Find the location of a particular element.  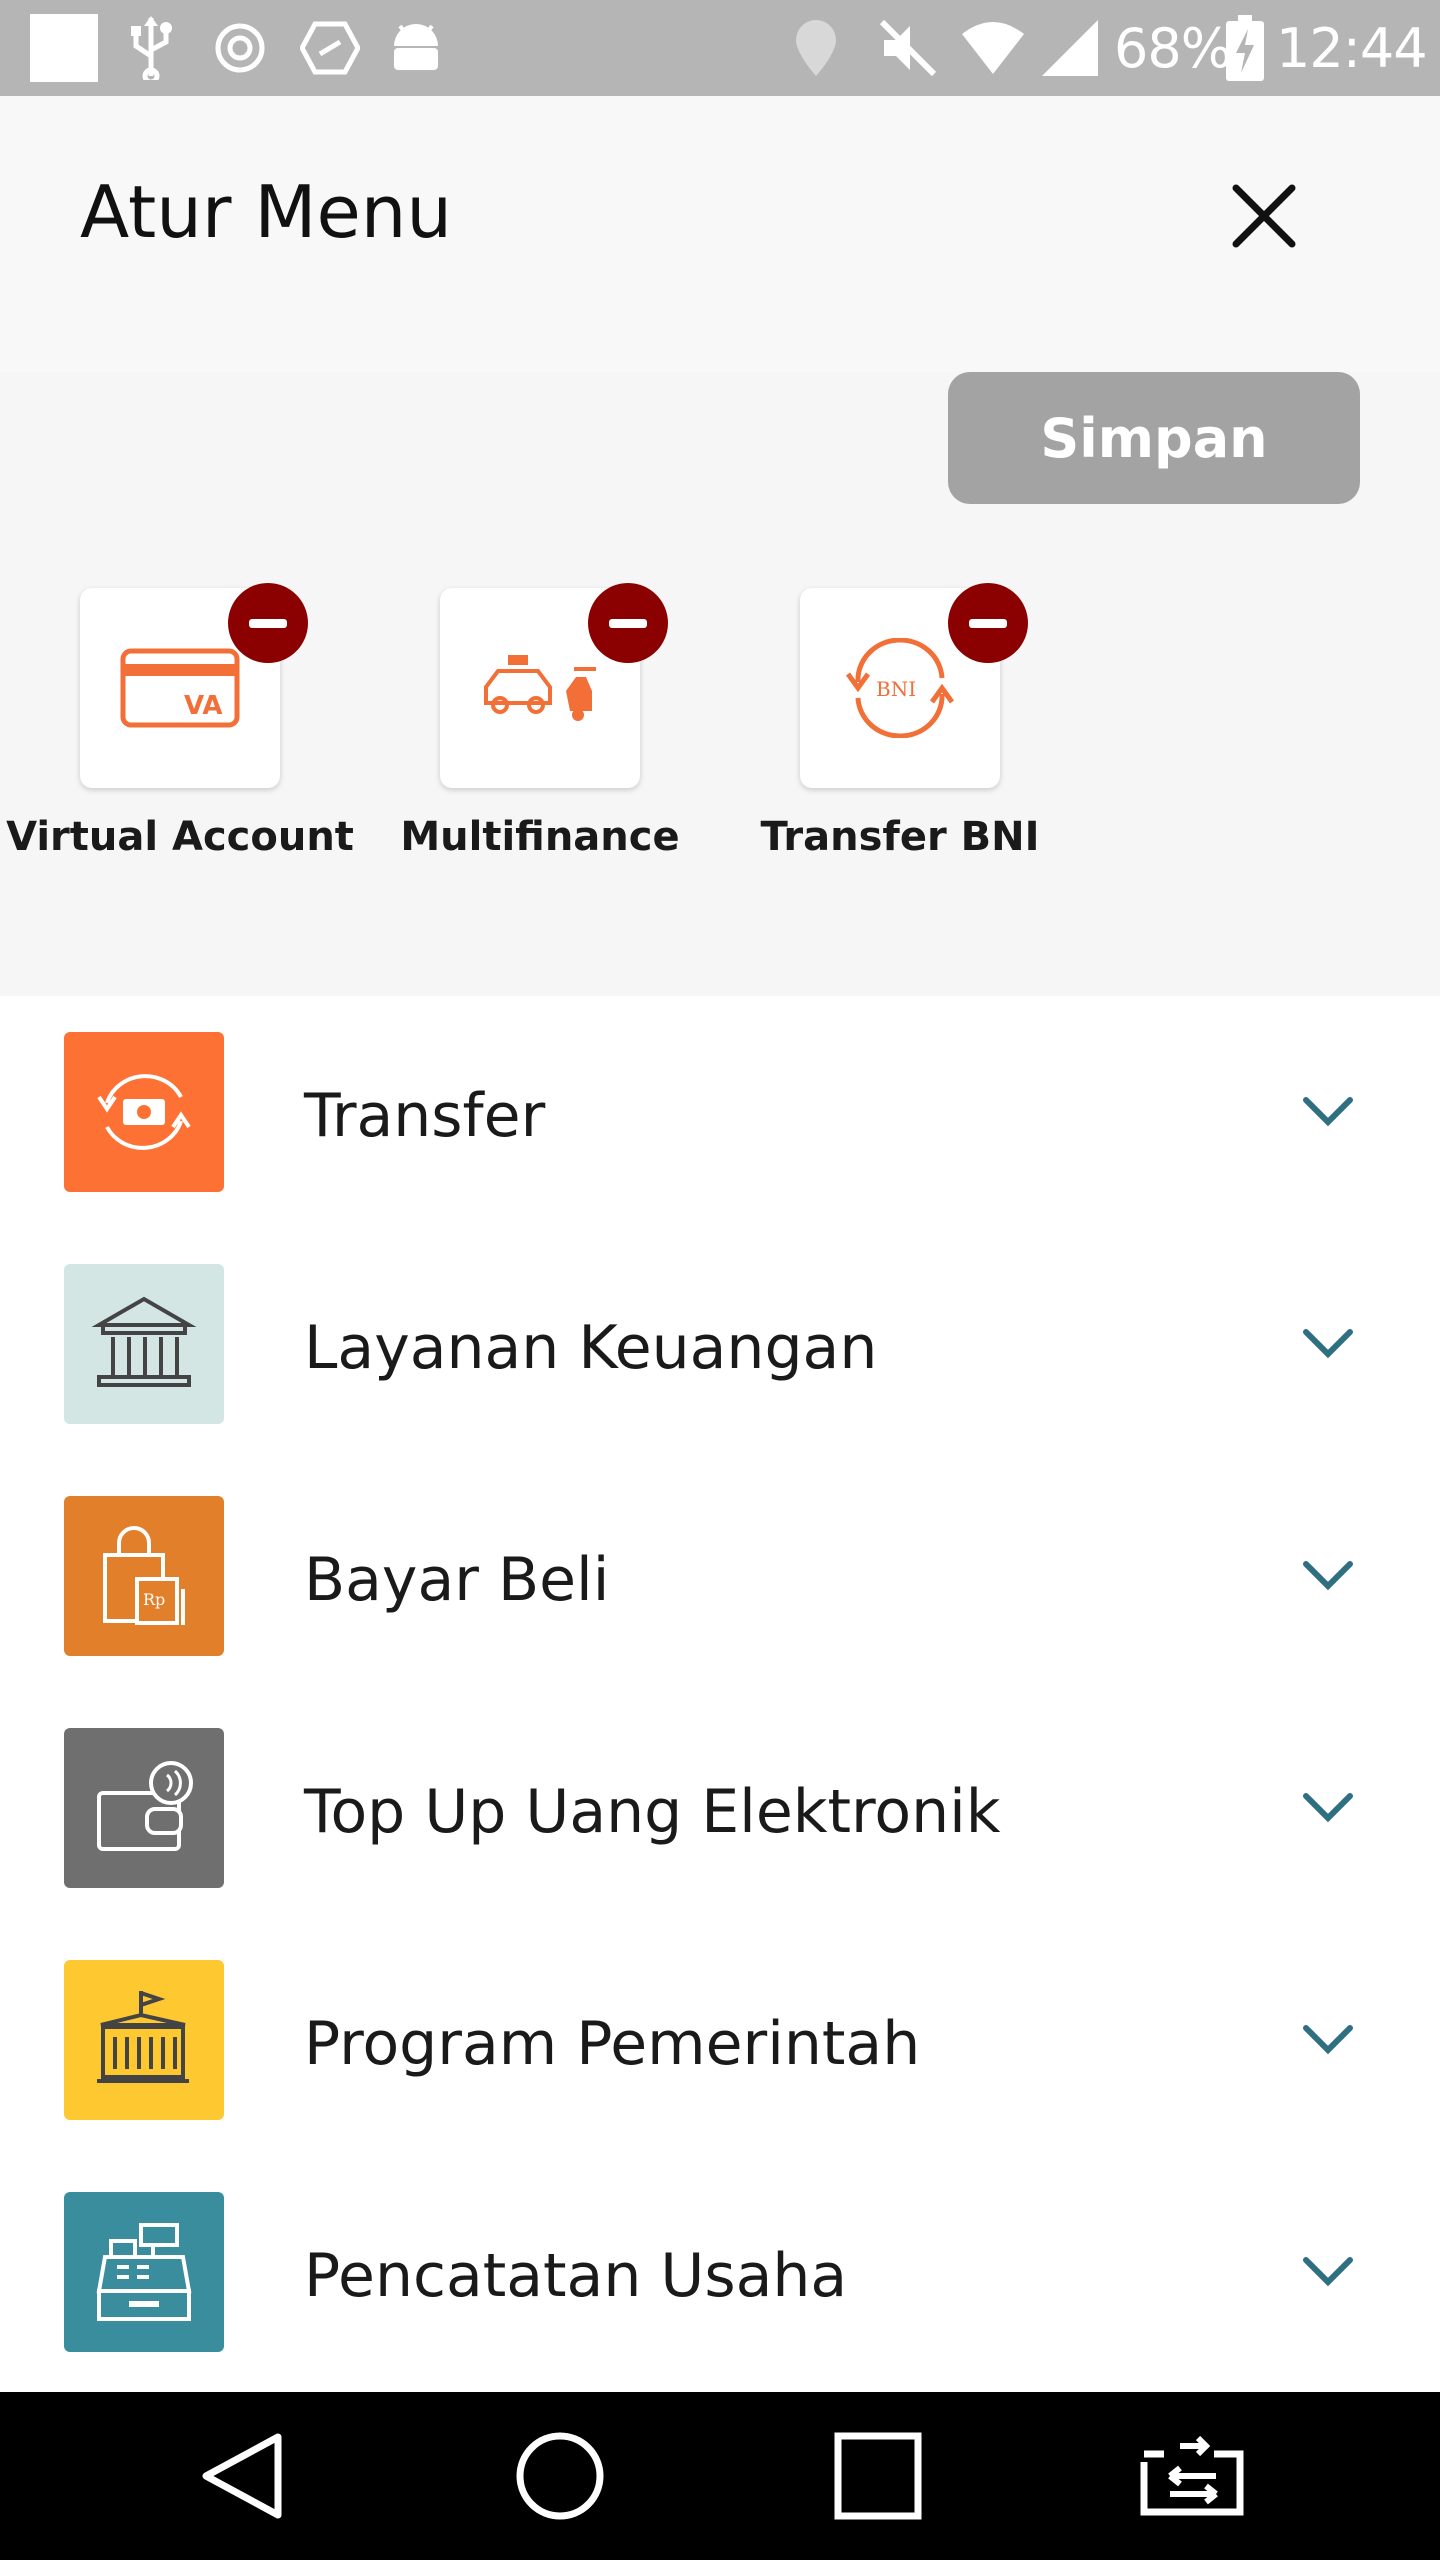

transfer-icon is located at coordinates (144, 1112).